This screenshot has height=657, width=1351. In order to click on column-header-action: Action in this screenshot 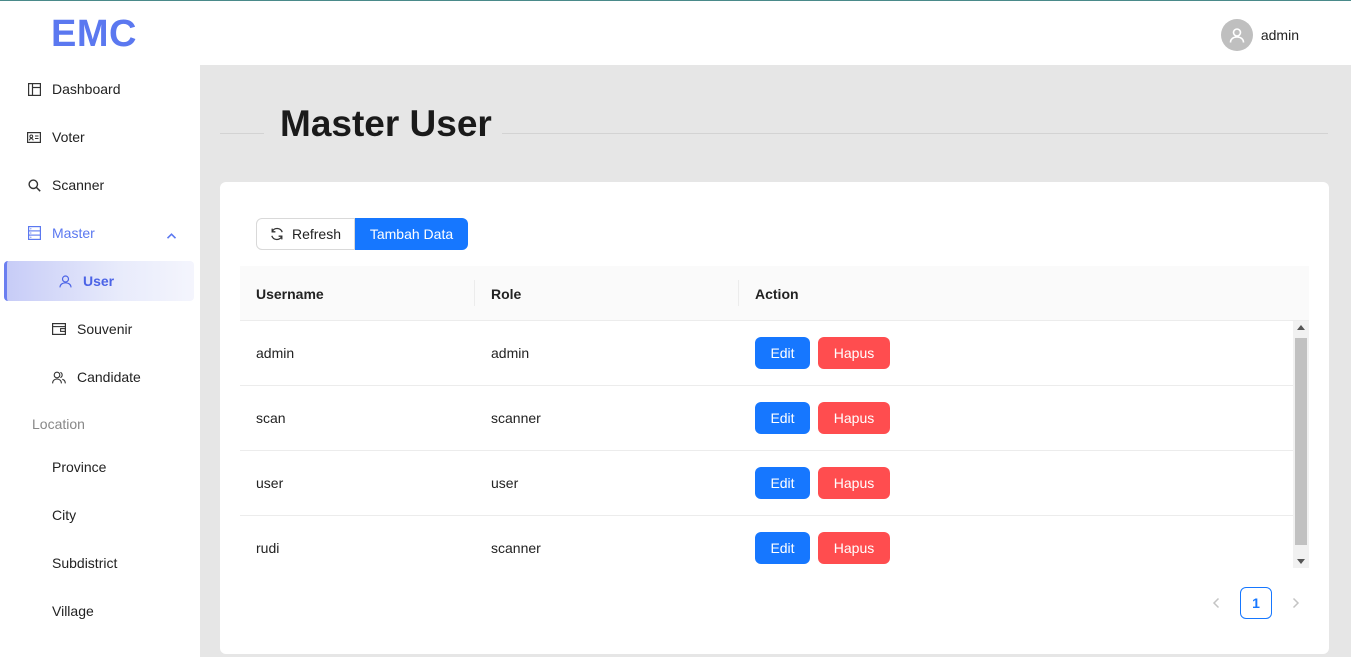, I will do `click(777, 294)`.